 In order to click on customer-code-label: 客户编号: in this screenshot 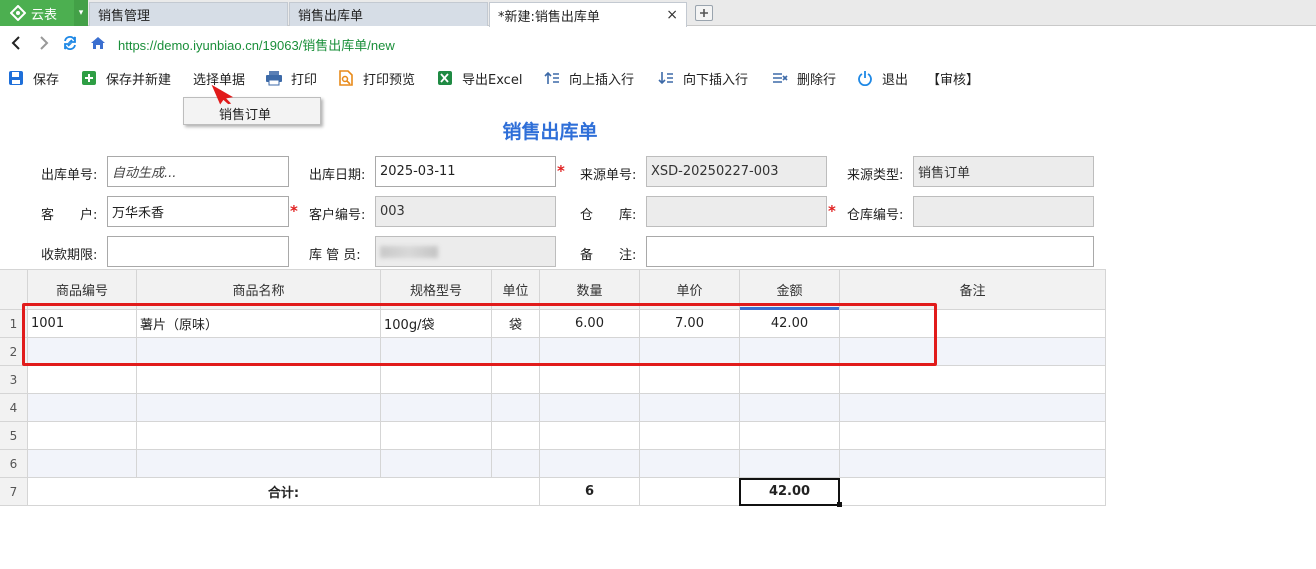, I will do `click(337, 215)`.